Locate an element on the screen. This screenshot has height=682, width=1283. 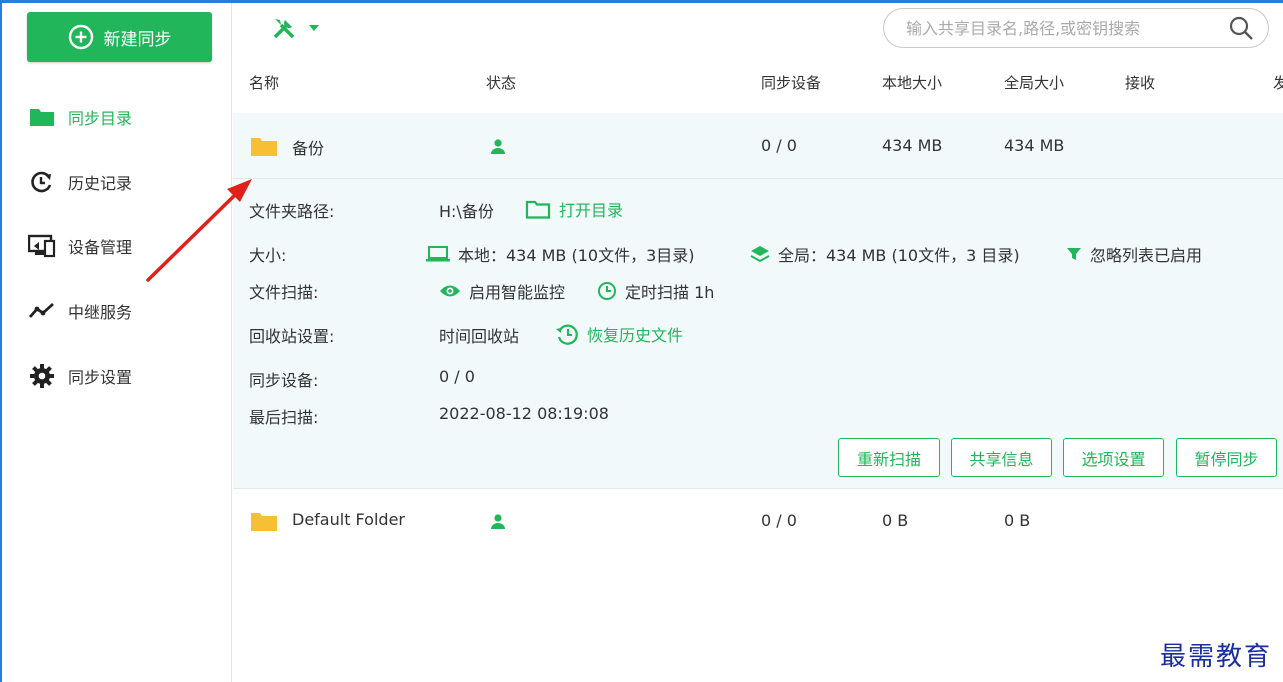
share-info-button: 共享信息 is located at coordinates (1001, 457).